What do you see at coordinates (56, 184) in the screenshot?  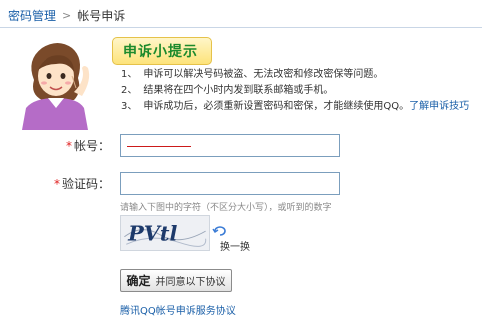 I see `captcha-required-mark: *` at bounding box center [56, 184].